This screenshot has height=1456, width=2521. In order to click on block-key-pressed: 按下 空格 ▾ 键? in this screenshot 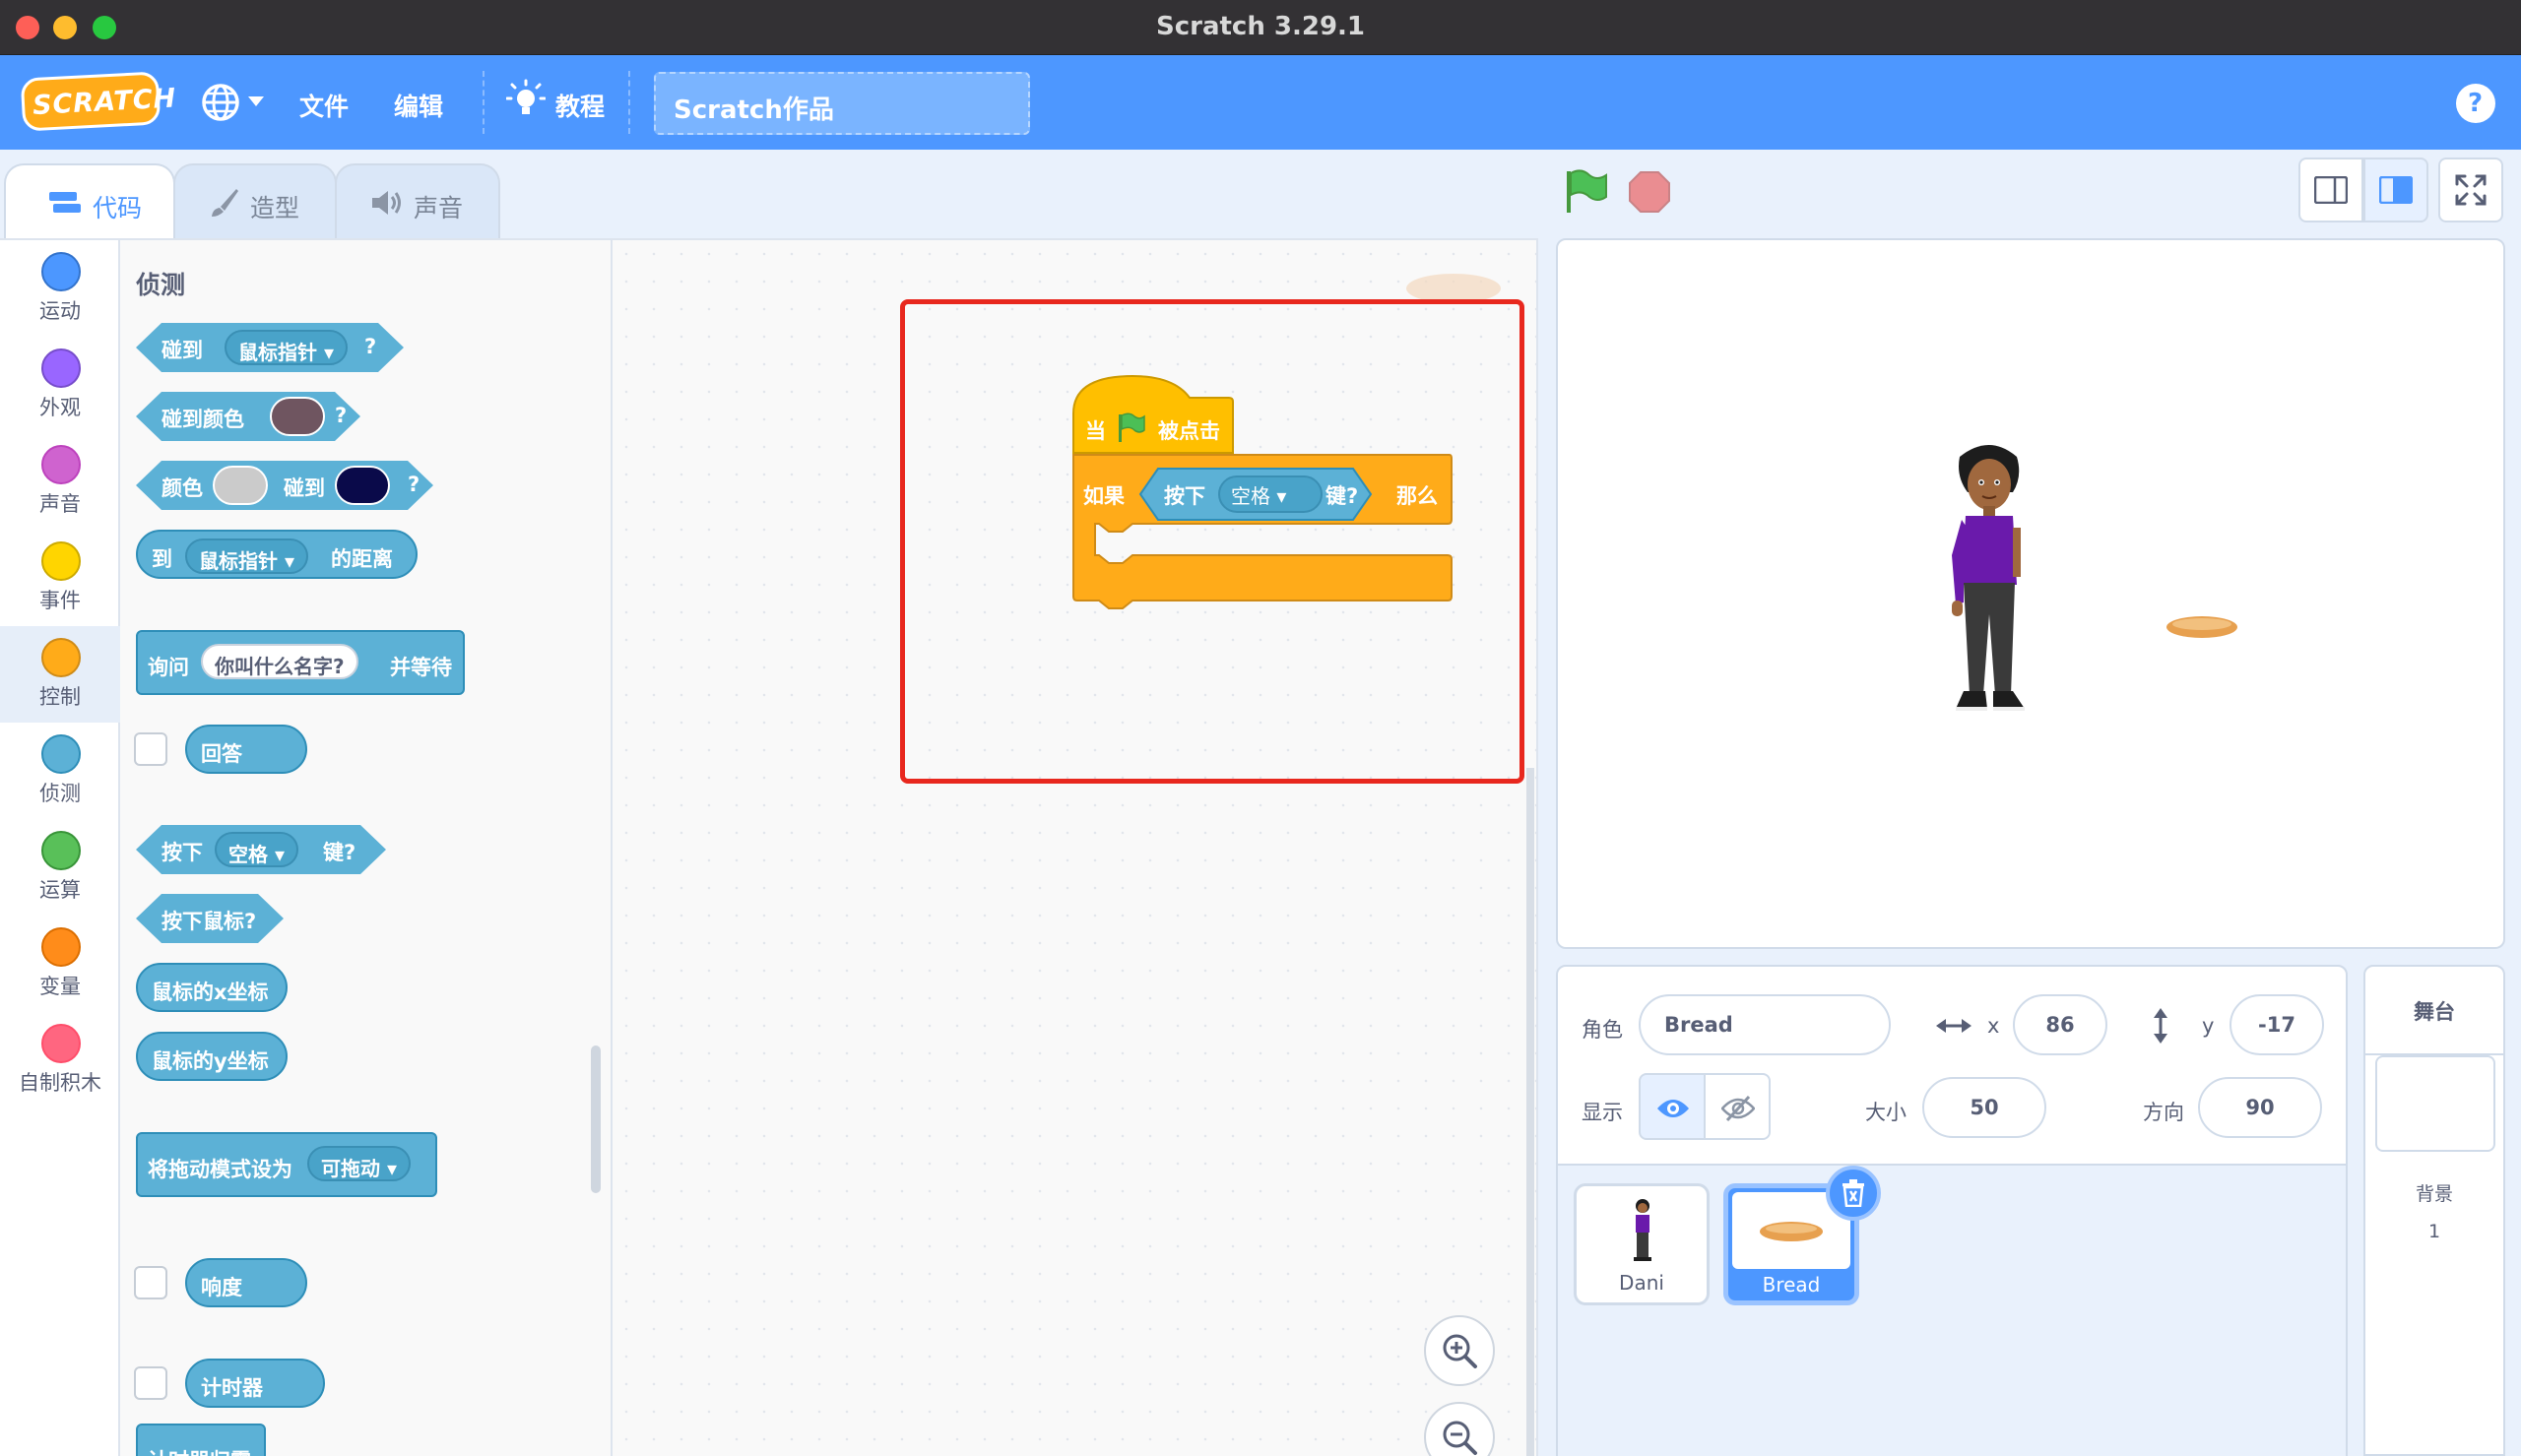, I will do `click(261, 849)`.